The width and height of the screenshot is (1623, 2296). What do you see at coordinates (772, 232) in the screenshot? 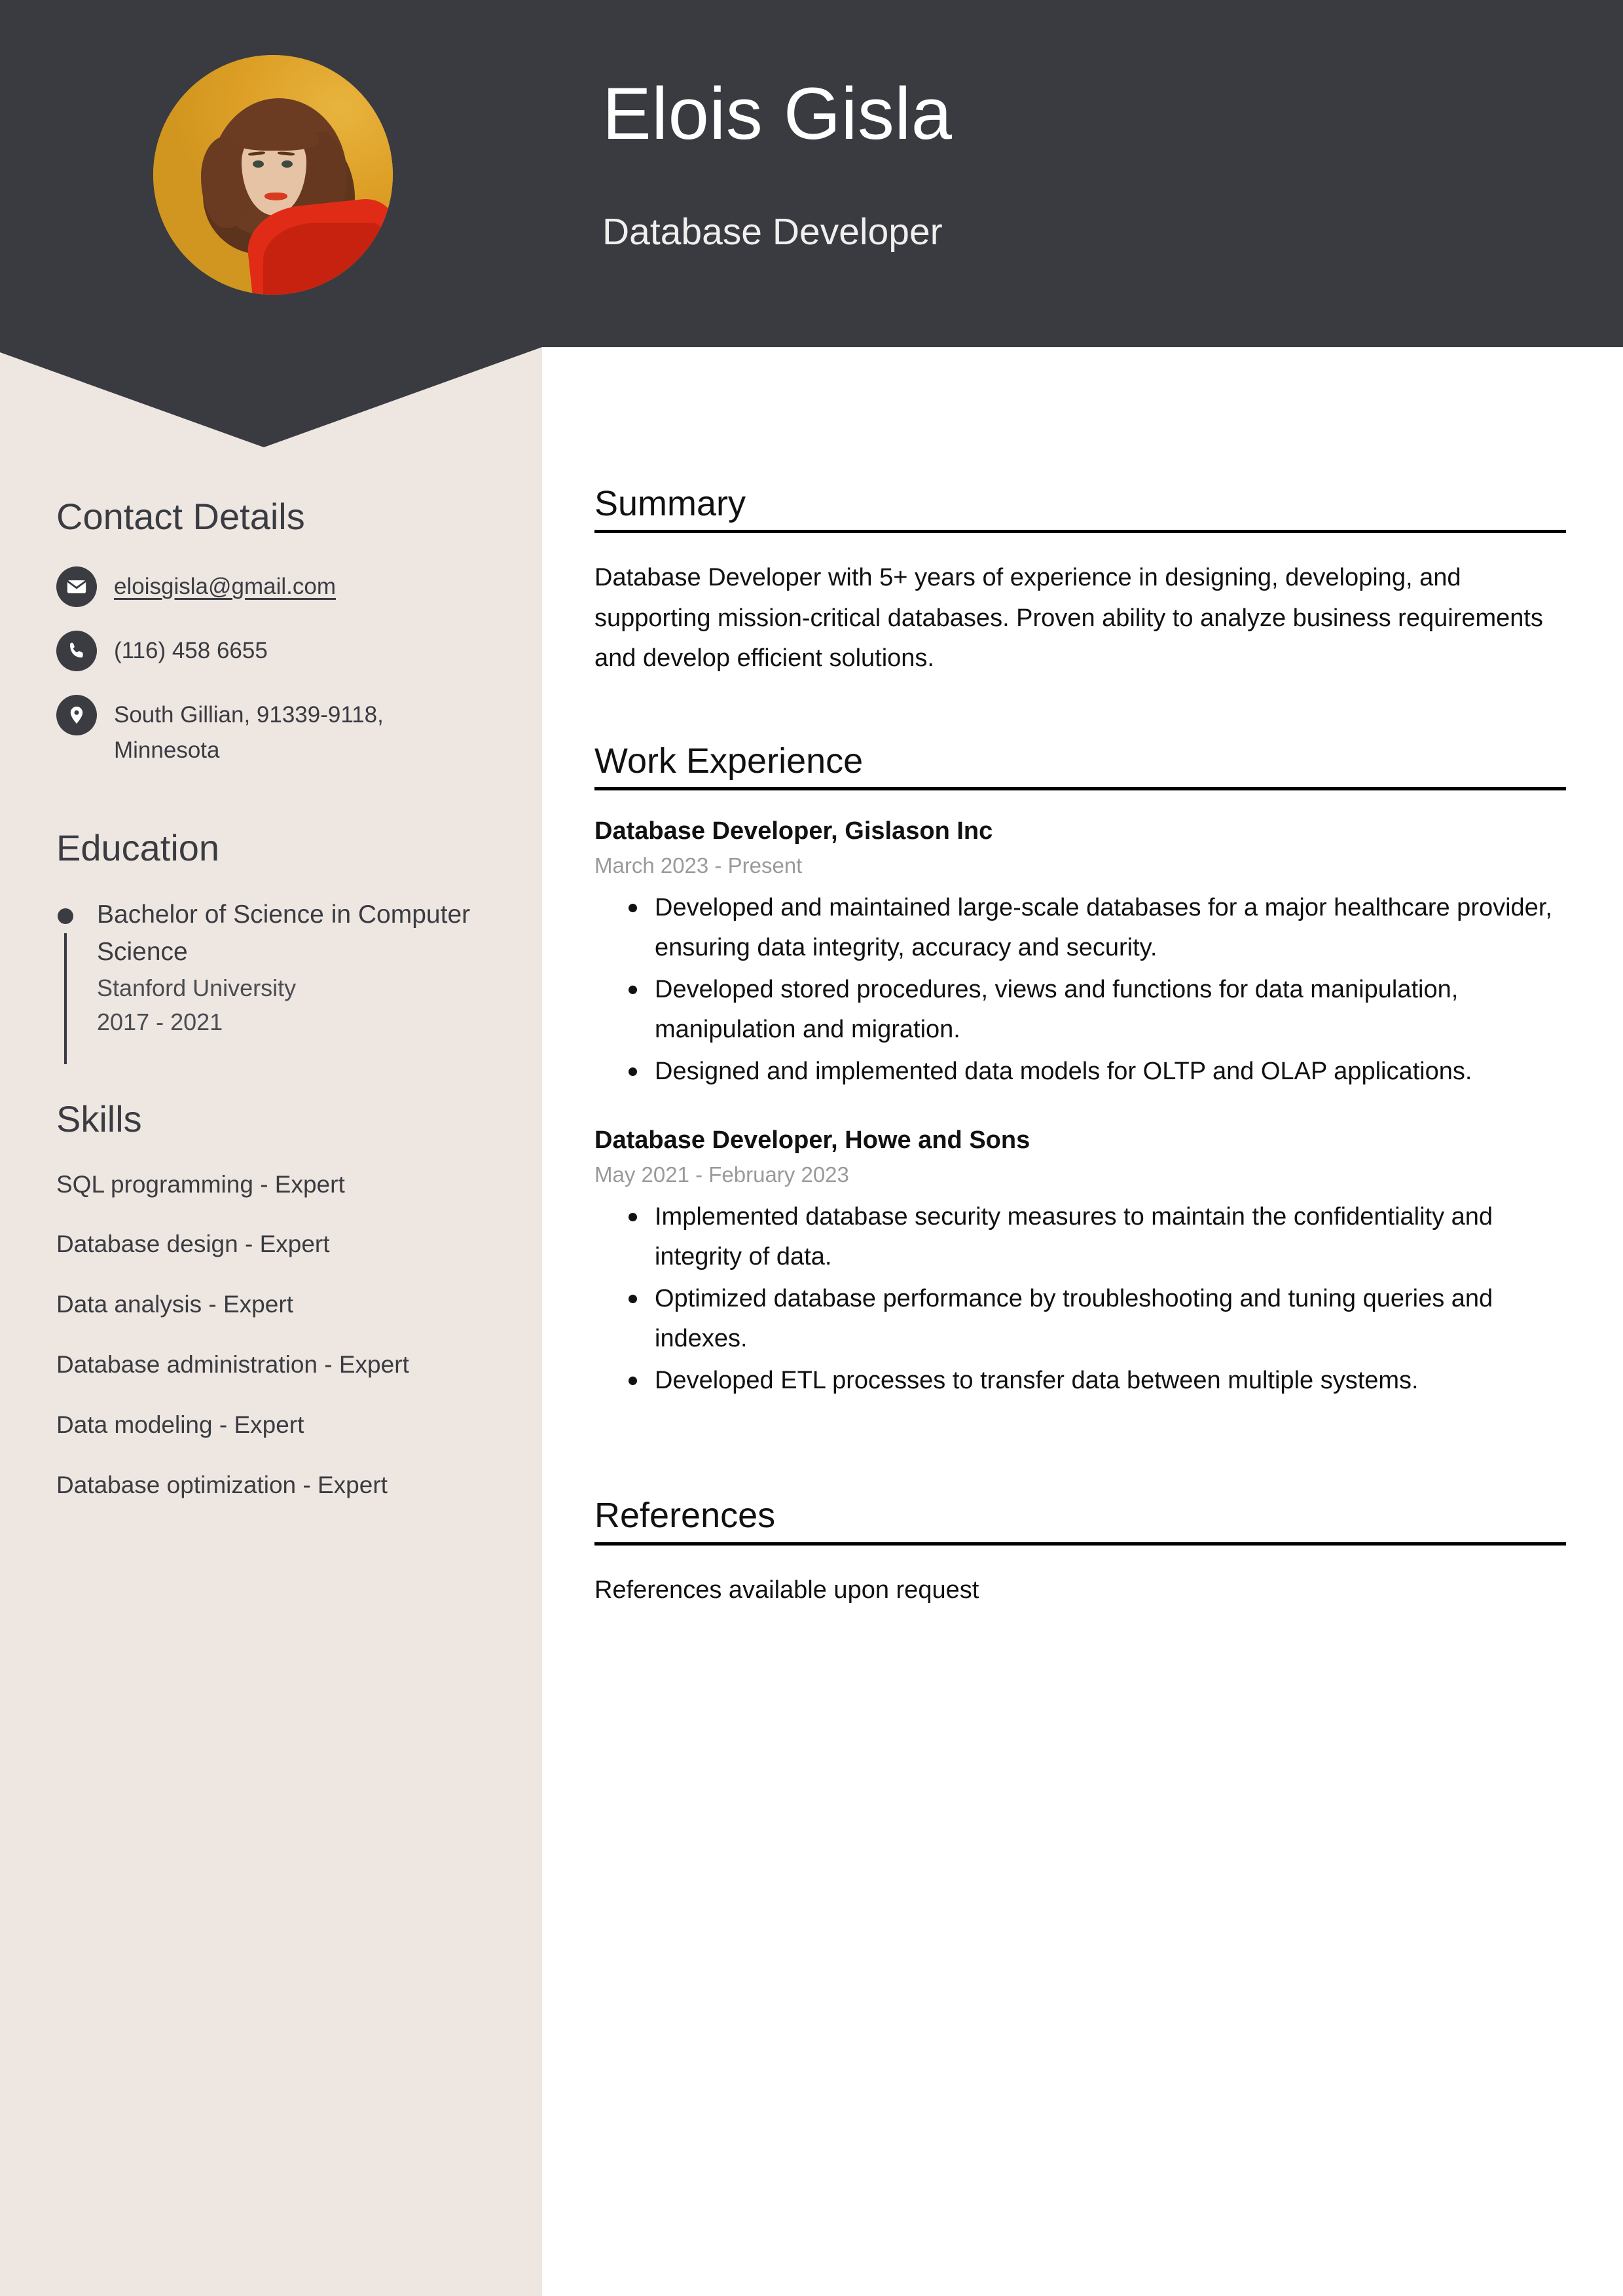
I see `candidate-job-title: Database Developer` at bounding box center [772, 232].